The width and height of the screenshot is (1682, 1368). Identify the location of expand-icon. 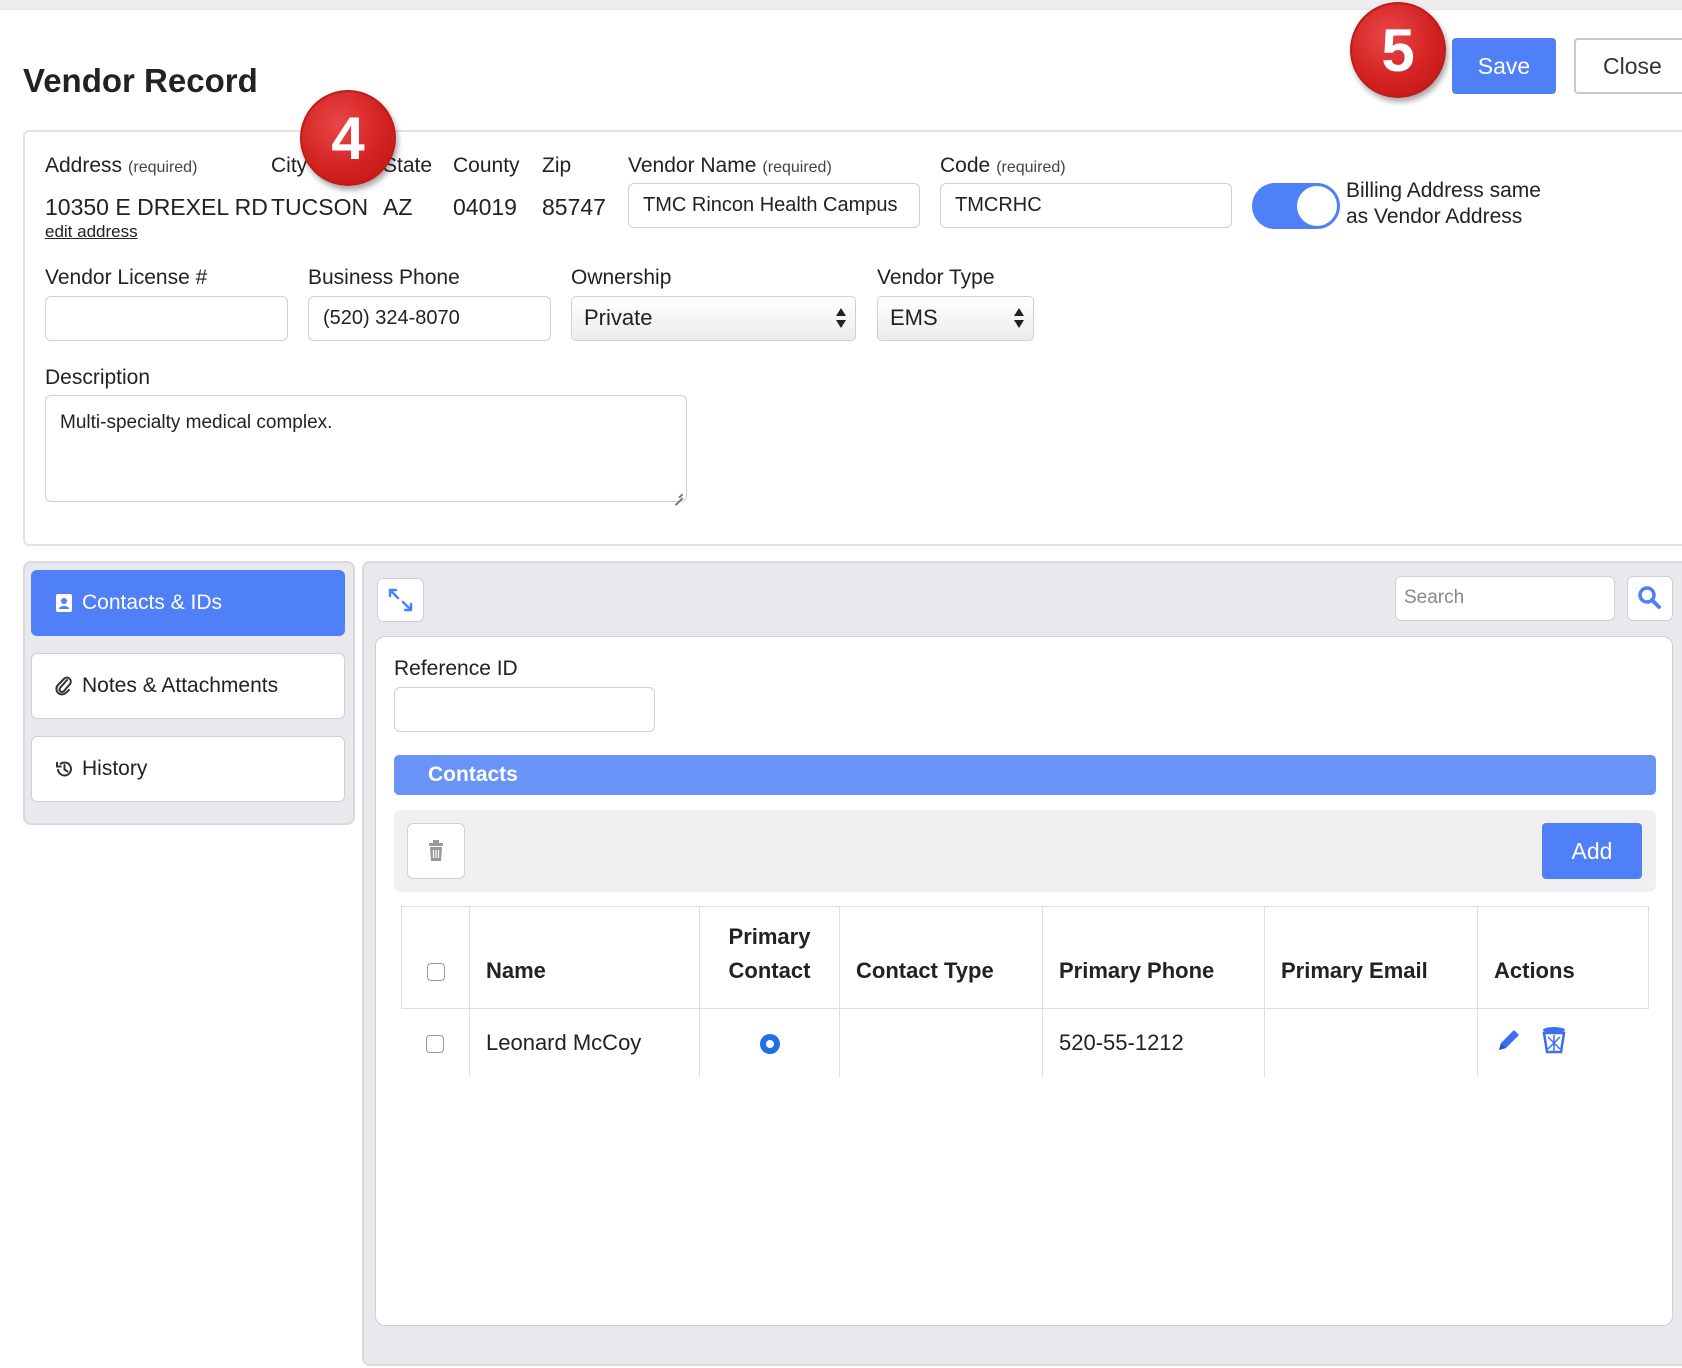
(400, 600).